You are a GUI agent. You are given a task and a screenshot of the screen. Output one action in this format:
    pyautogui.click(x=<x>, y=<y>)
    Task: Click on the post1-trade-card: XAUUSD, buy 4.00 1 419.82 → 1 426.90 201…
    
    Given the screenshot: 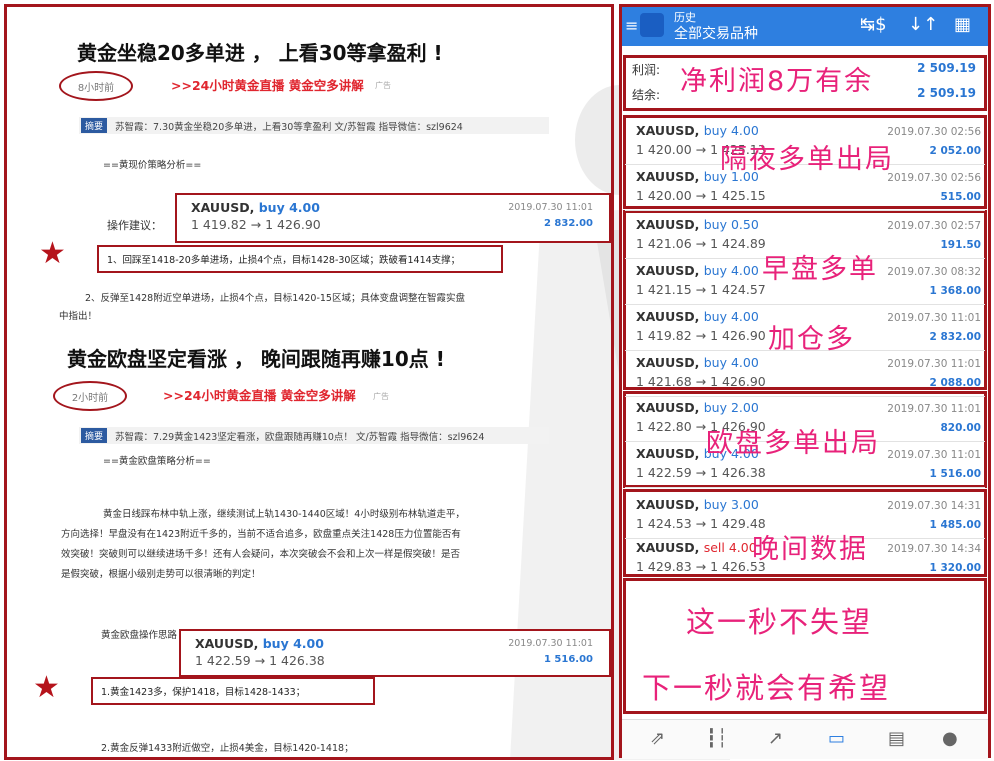 What is the action you would take?
    pyautogui.click(x=393, y=218)
    